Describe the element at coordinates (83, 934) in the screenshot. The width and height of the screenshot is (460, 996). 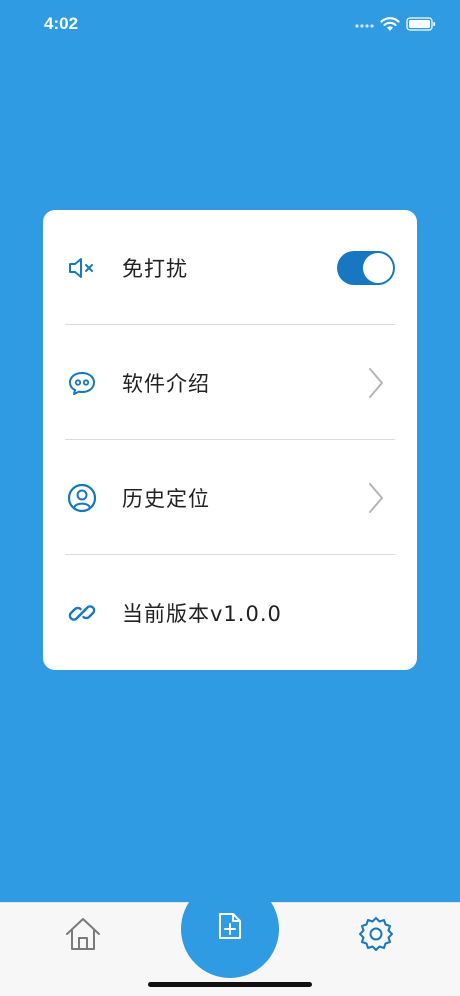
I see `home-icon` at that location.